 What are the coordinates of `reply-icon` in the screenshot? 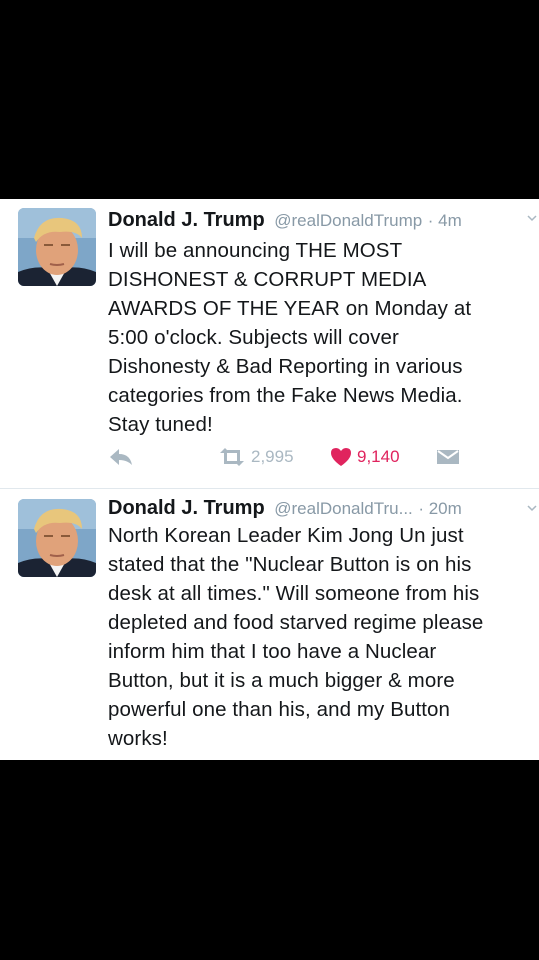 It's located at (121, 457).